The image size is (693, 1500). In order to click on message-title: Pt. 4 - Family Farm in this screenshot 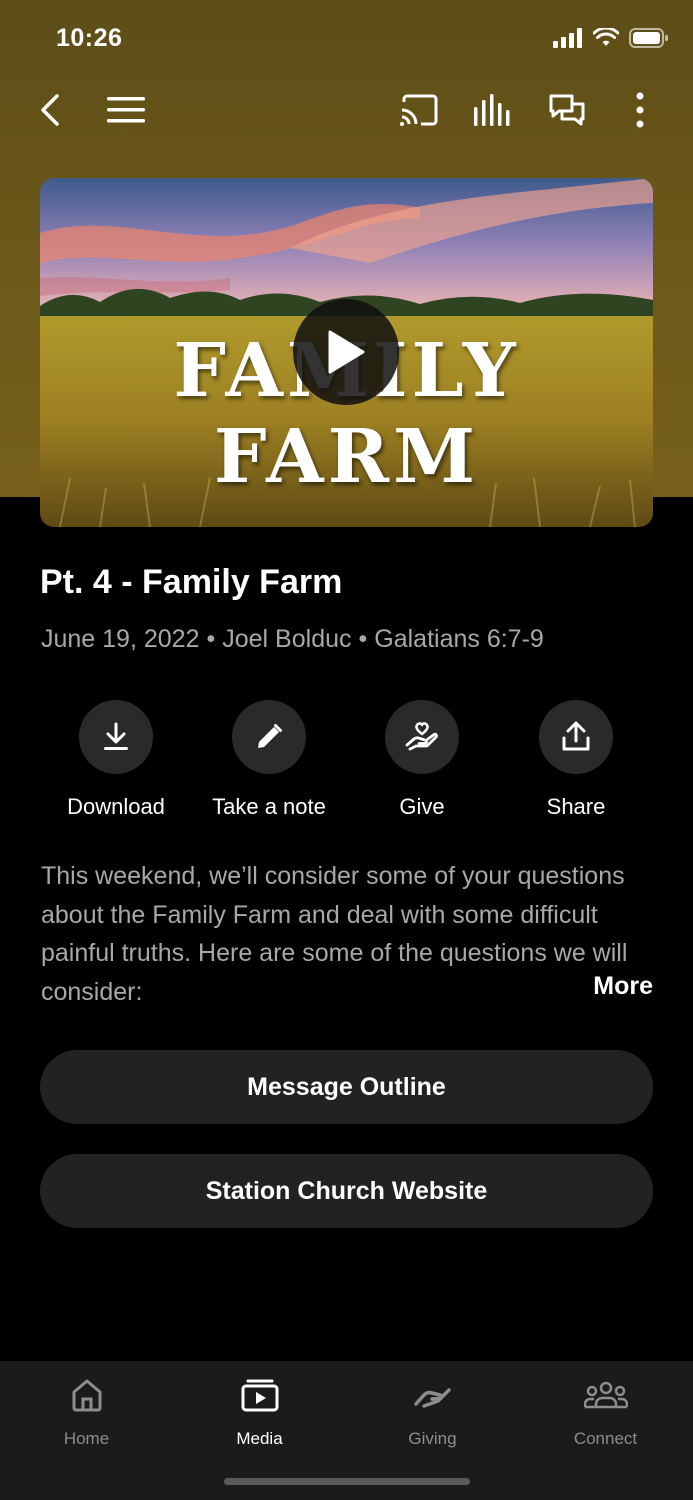, I will do `click(191, 582)`.